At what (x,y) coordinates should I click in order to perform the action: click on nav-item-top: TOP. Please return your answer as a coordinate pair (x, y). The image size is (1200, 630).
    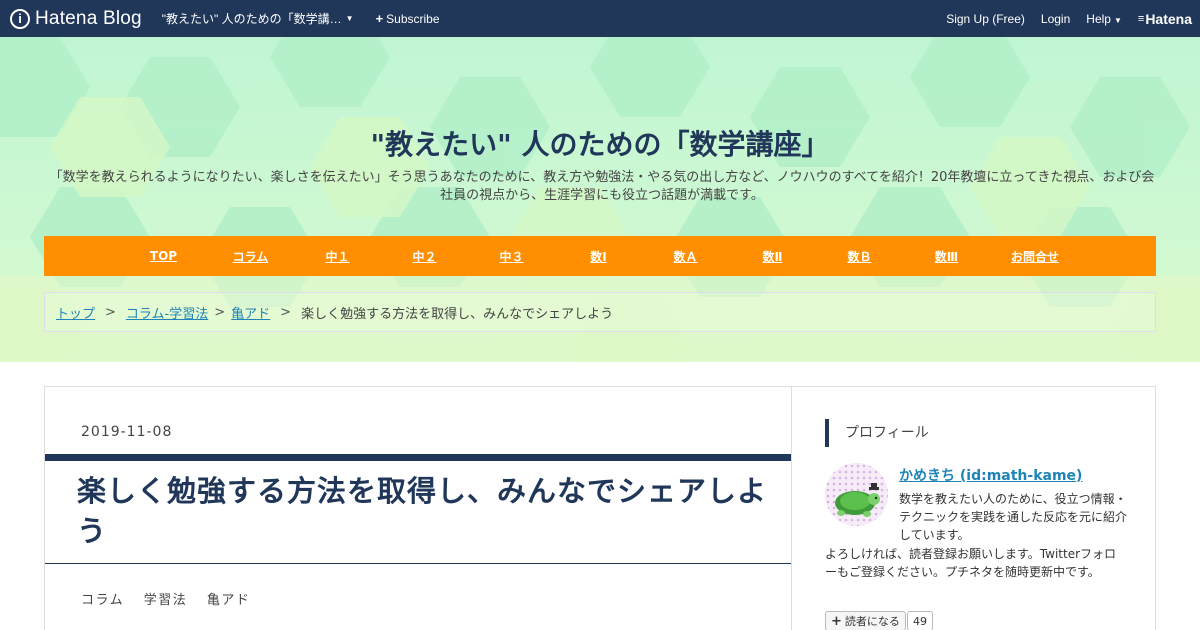
    Looking at the image, I should click on (163, 256).